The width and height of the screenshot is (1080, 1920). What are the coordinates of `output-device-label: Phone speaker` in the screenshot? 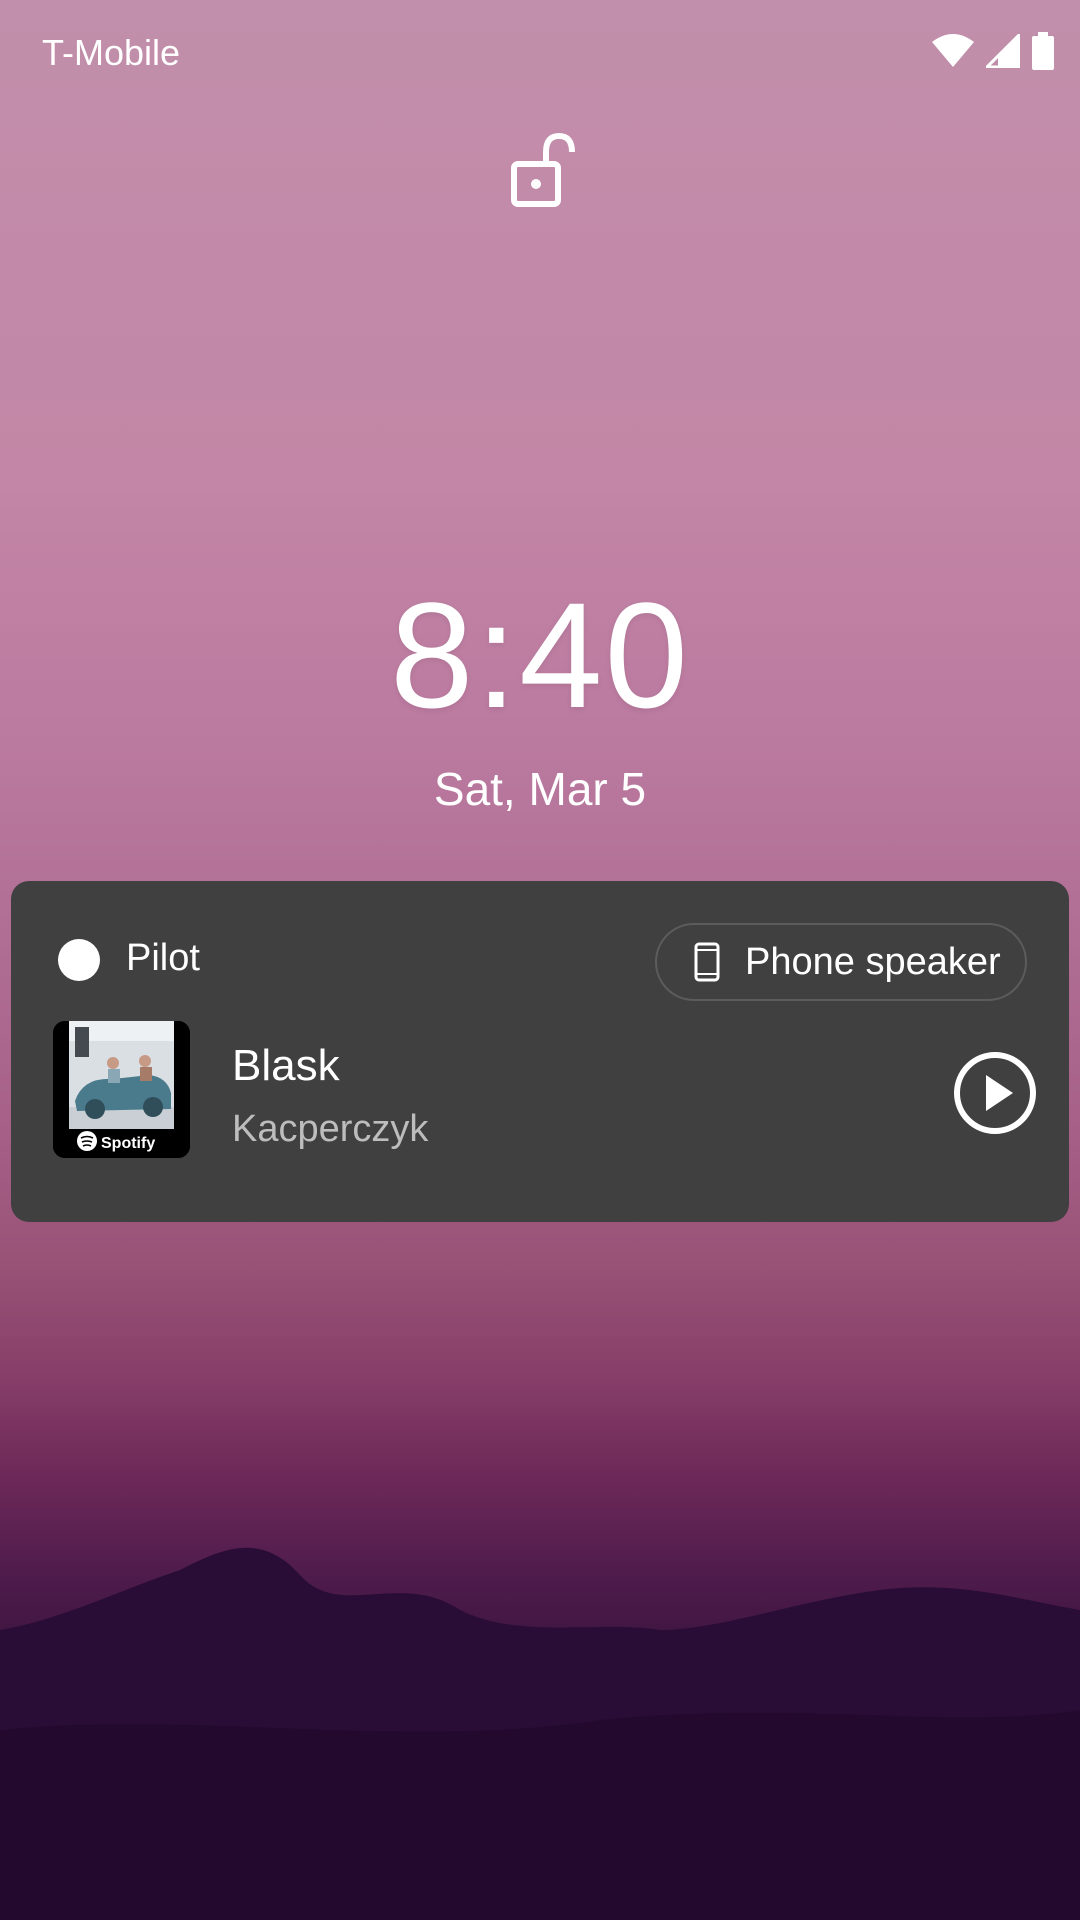 It's located at (873, 961).